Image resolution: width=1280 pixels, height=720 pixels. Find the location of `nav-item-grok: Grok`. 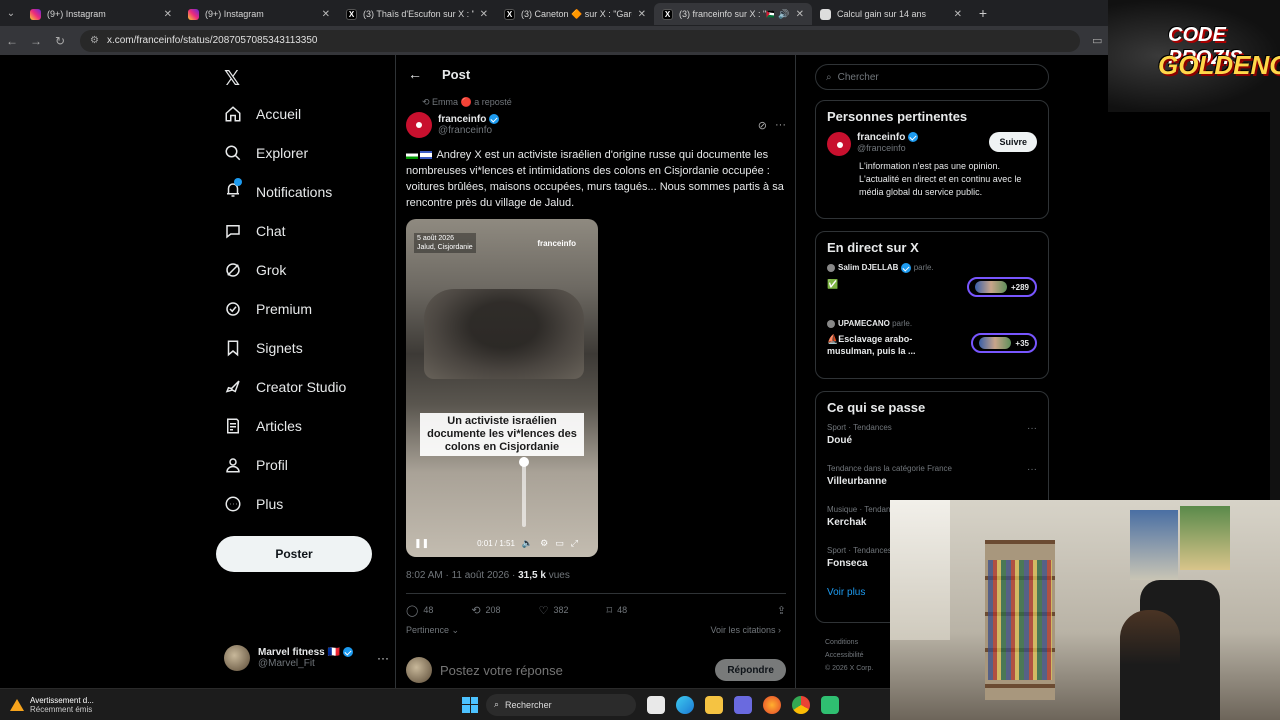

nav-item-grok: Grok is located at coordinates (255, 270).